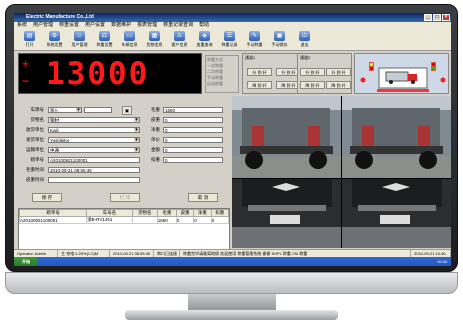  Describe the element at coordinates (155, 149) in the screenshot. I see `amount-label: 金额` at that location.